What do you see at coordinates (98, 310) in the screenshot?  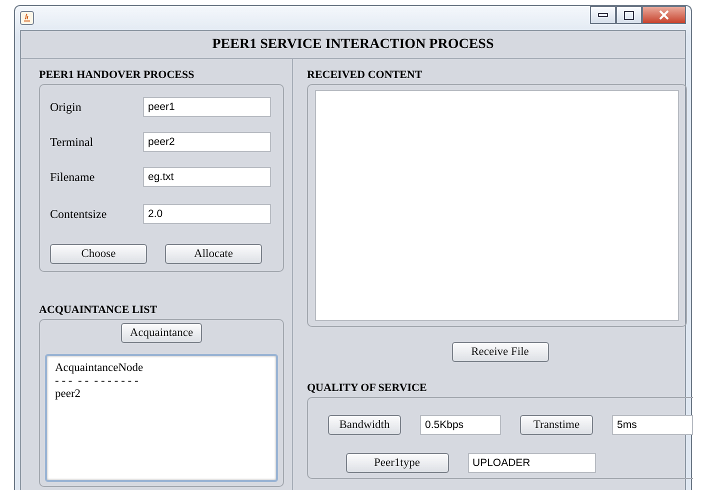 I see `section-title: ACQUAINTANCE LIST` at bounding box center [98, 310].